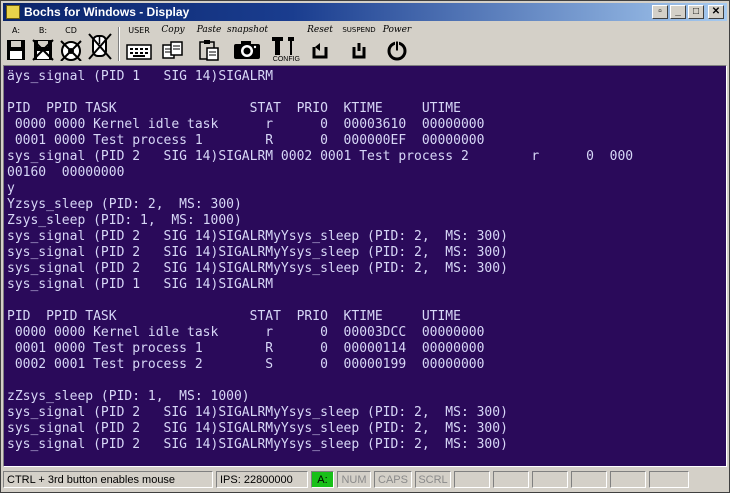  Describe the element at coordinates (172, 50) in the screenshot. I see `copy-icon` at that location.